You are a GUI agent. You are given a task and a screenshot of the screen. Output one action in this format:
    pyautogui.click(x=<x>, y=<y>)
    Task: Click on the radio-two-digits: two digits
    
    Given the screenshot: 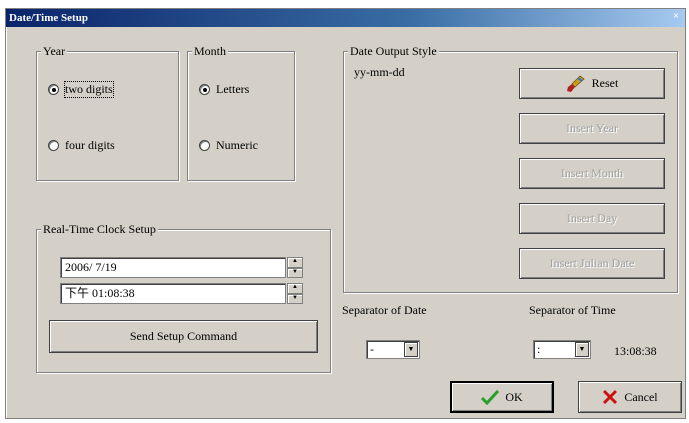 What is the action you would take?
    pyautogui.click(x=81, y=89)
    